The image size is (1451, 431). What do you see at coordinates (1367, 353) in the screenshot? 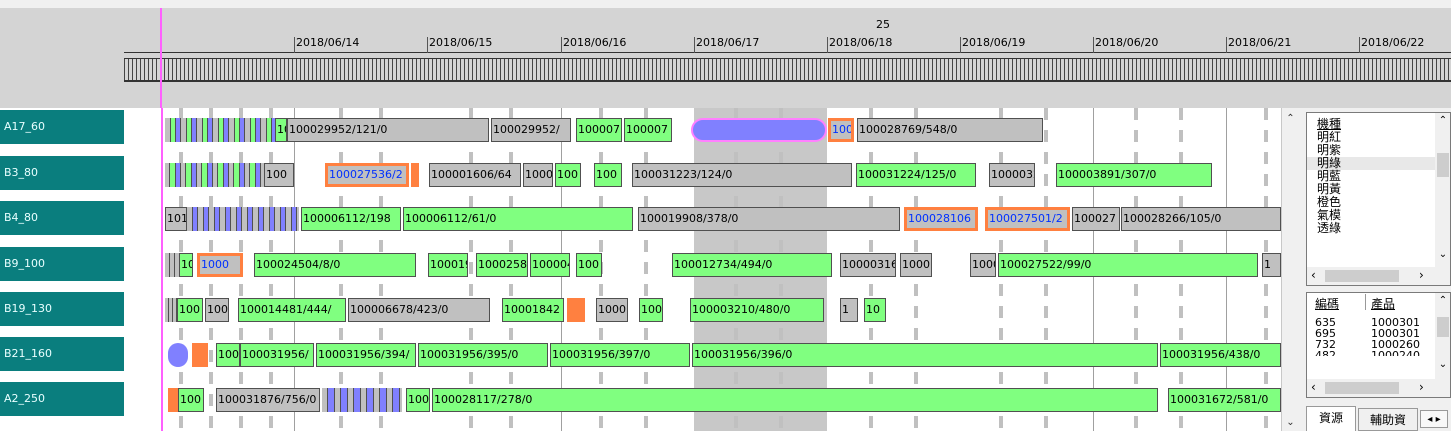
I see `table-row: 4821000240` at bounding box center [1367, 353].